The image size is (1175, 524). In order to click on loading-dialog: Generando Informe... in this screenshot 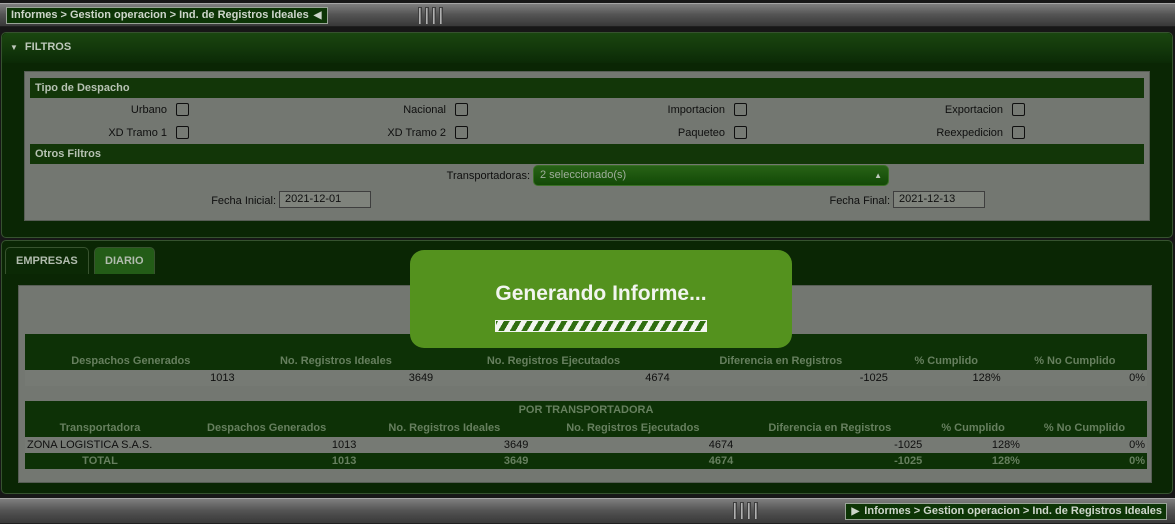, I will do `click(601, 299)`.